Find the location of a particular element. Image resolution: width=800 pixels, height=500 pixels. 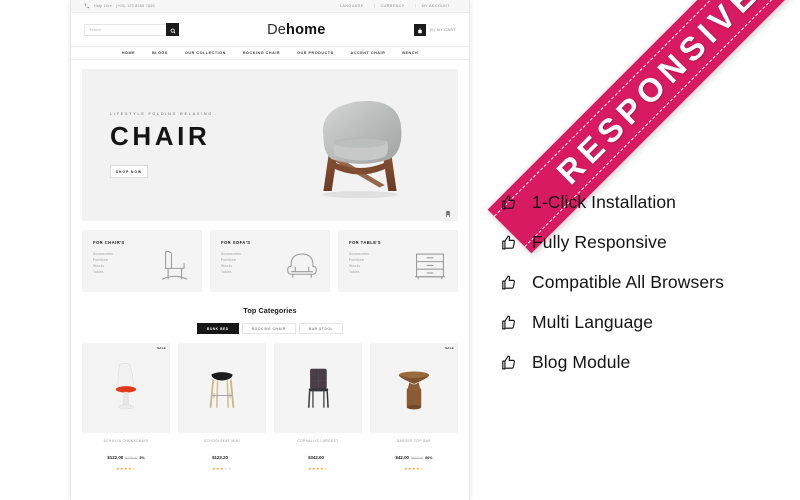

tab-rocking-chair: ROCKING CHAIR is located at coordinates (268, 328).